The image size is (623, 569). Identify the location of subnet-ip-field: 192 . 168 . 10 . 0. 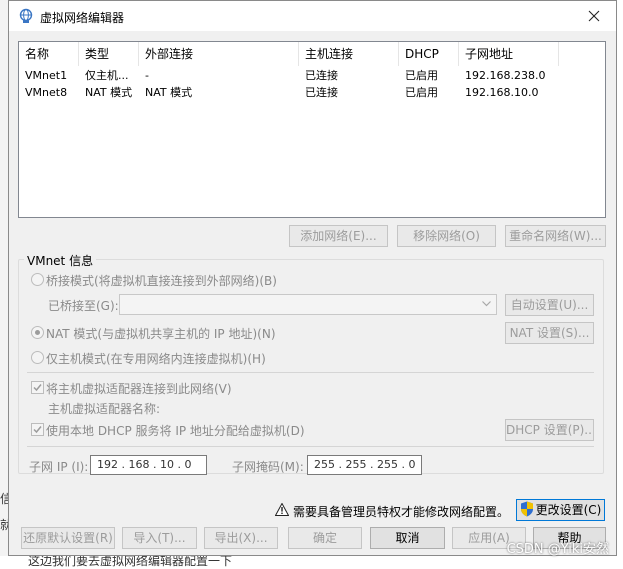
(148, 465).